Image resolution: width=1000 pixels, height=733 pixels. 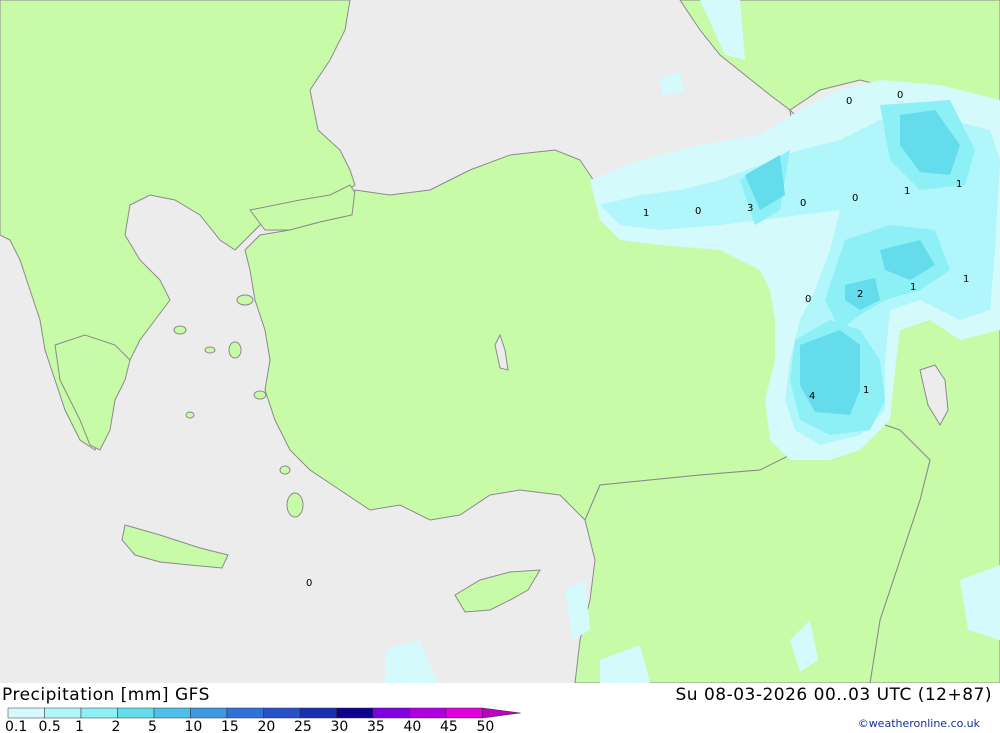 I want to click on legend-label: 20, so click(x=267, y=726).